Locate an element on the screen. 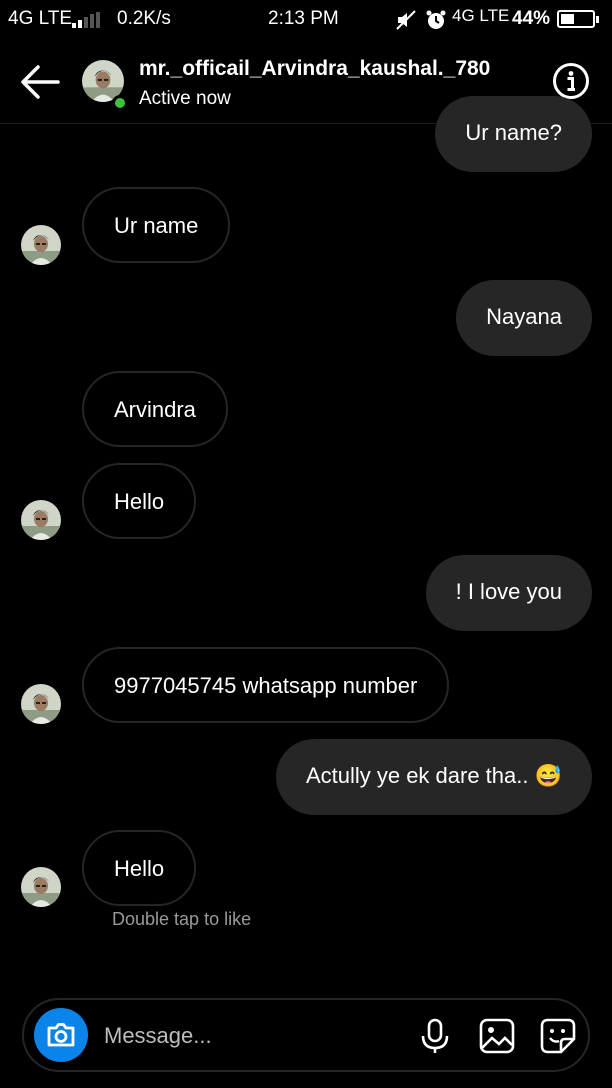 The width and height of the screenshot is (612, 1088). voice-button is located at coordinates (435, 1036).